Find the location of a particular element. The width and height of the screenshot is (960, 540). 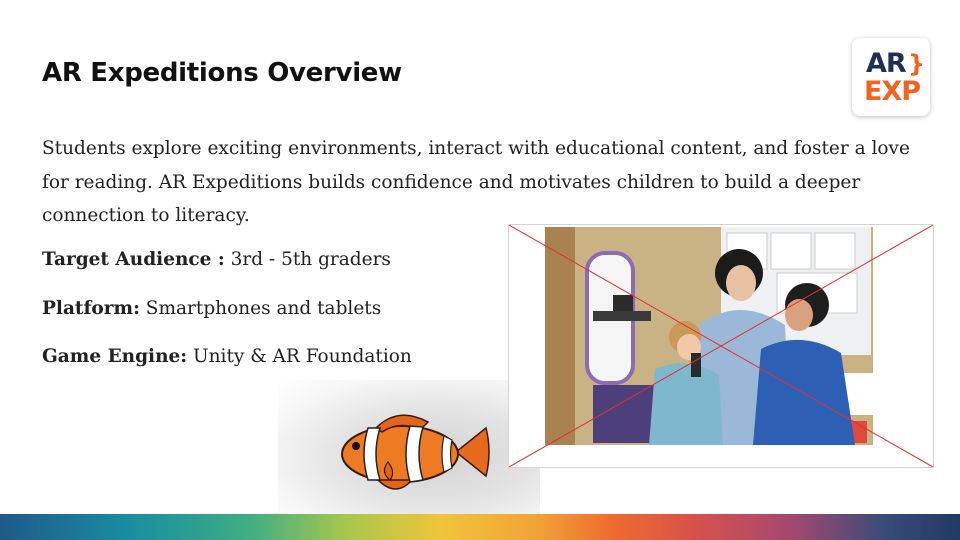

rainbow-footer-bar is located at coordinates (480, 527).